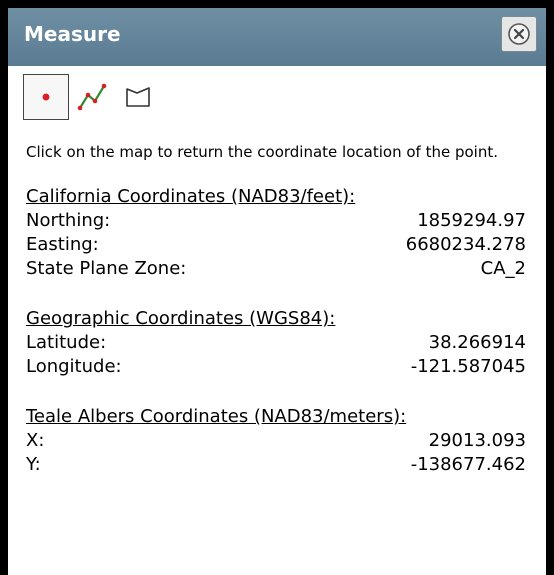  What do you see at coordinates (216, 416) in the screenshot?
I see `teale-title: Teale Albers Coordinates (NAD83/meters):` at bounding box center [216, 416].